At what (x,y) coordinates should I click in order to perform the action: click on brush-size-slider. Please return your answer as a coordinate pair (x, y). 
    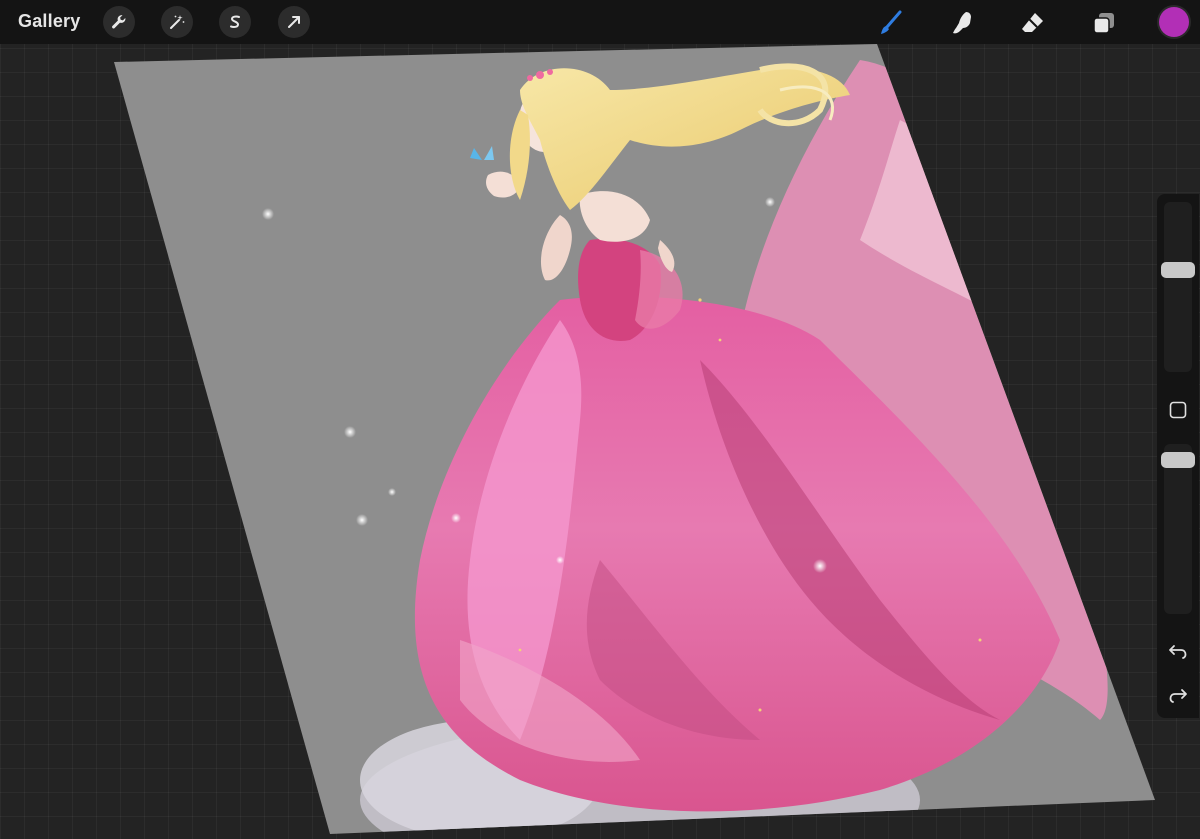
    Looking at the image, I should click on (1178, 287).